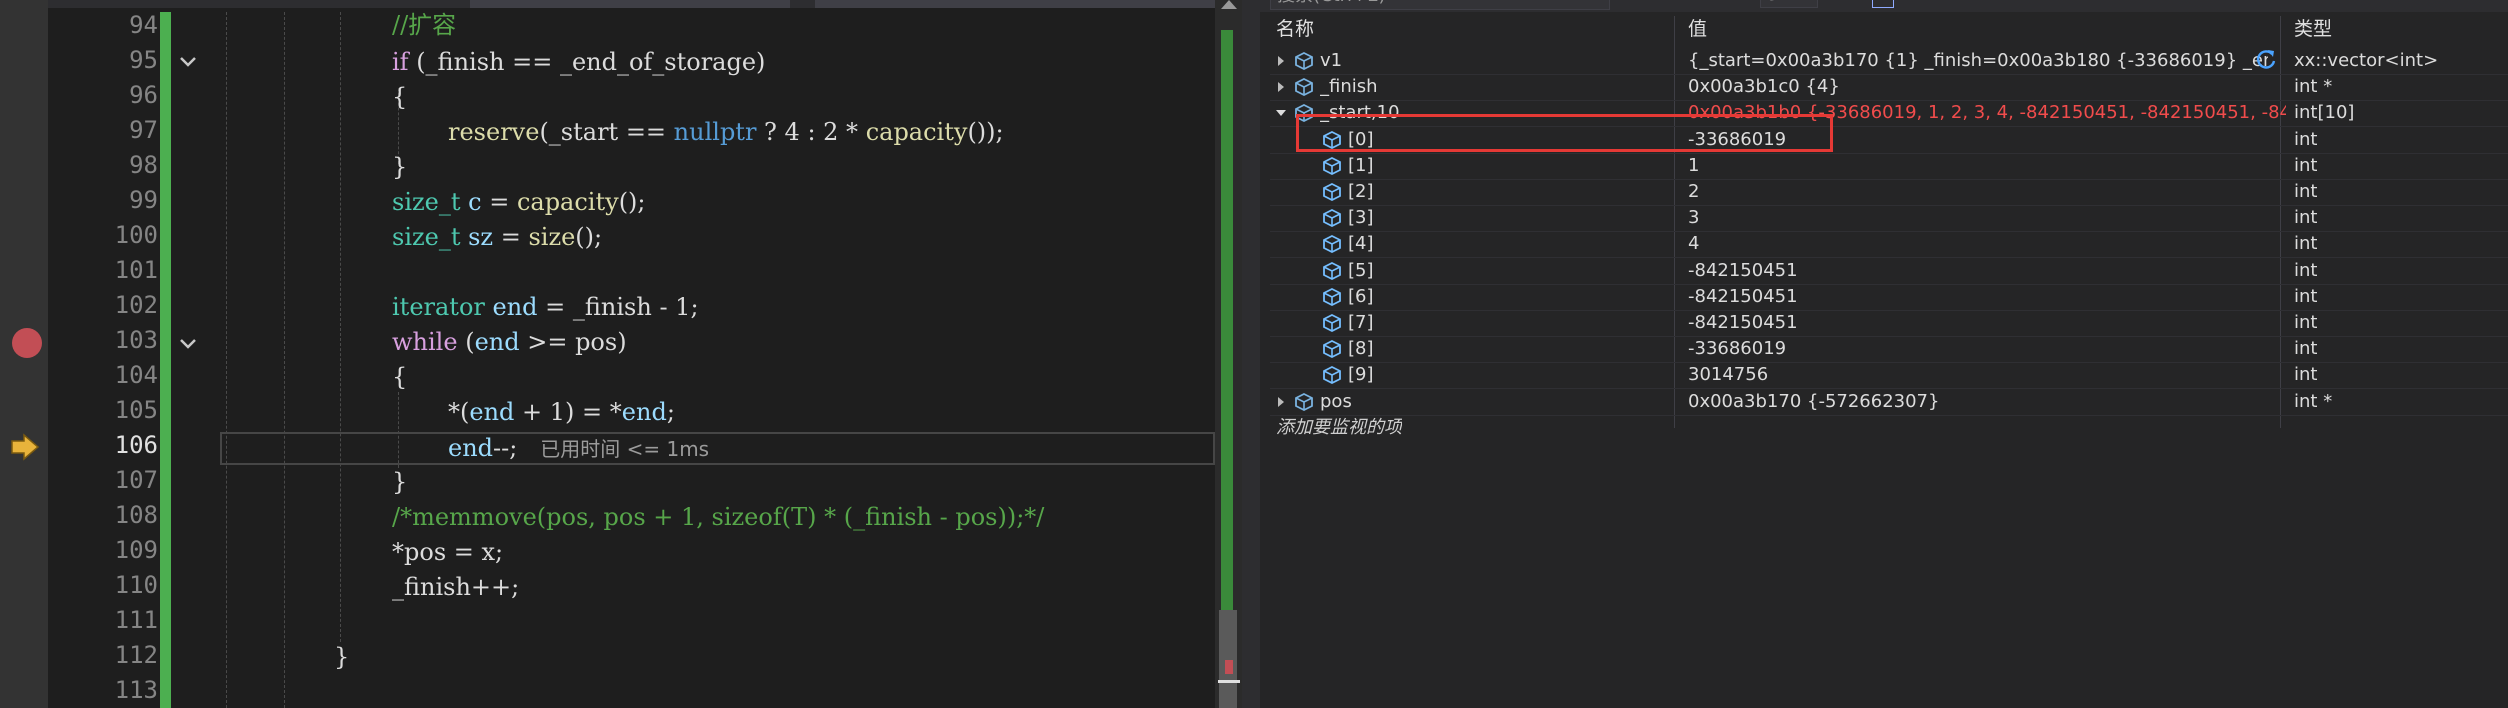 Image resolution: width=2508 pixels, height=708 pixels. I want to click on watch-row: [5] -842150451 int, so click(1889, 271).